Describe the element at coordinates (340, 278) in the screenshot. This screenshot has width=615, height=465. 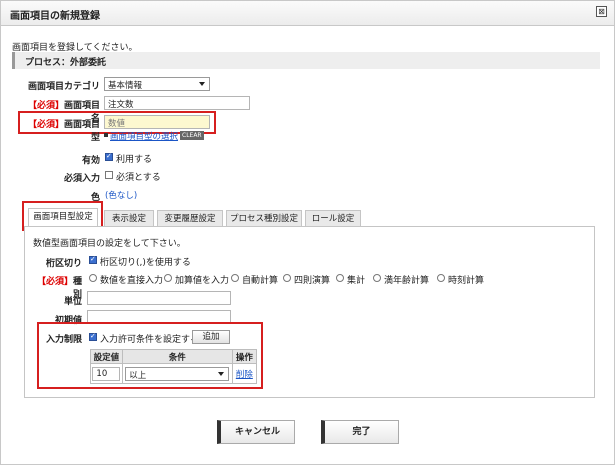
I see `kind-radio-sum` at that location.